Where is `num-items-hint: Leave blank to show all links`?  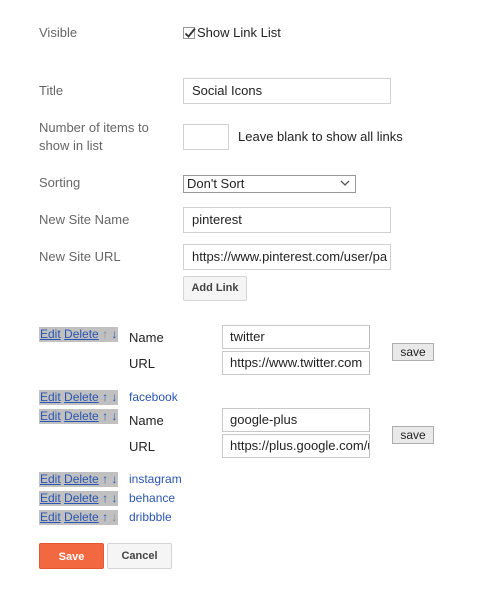 num-items-hint: Leave blank to show all links is located at coordinates (320, 136).